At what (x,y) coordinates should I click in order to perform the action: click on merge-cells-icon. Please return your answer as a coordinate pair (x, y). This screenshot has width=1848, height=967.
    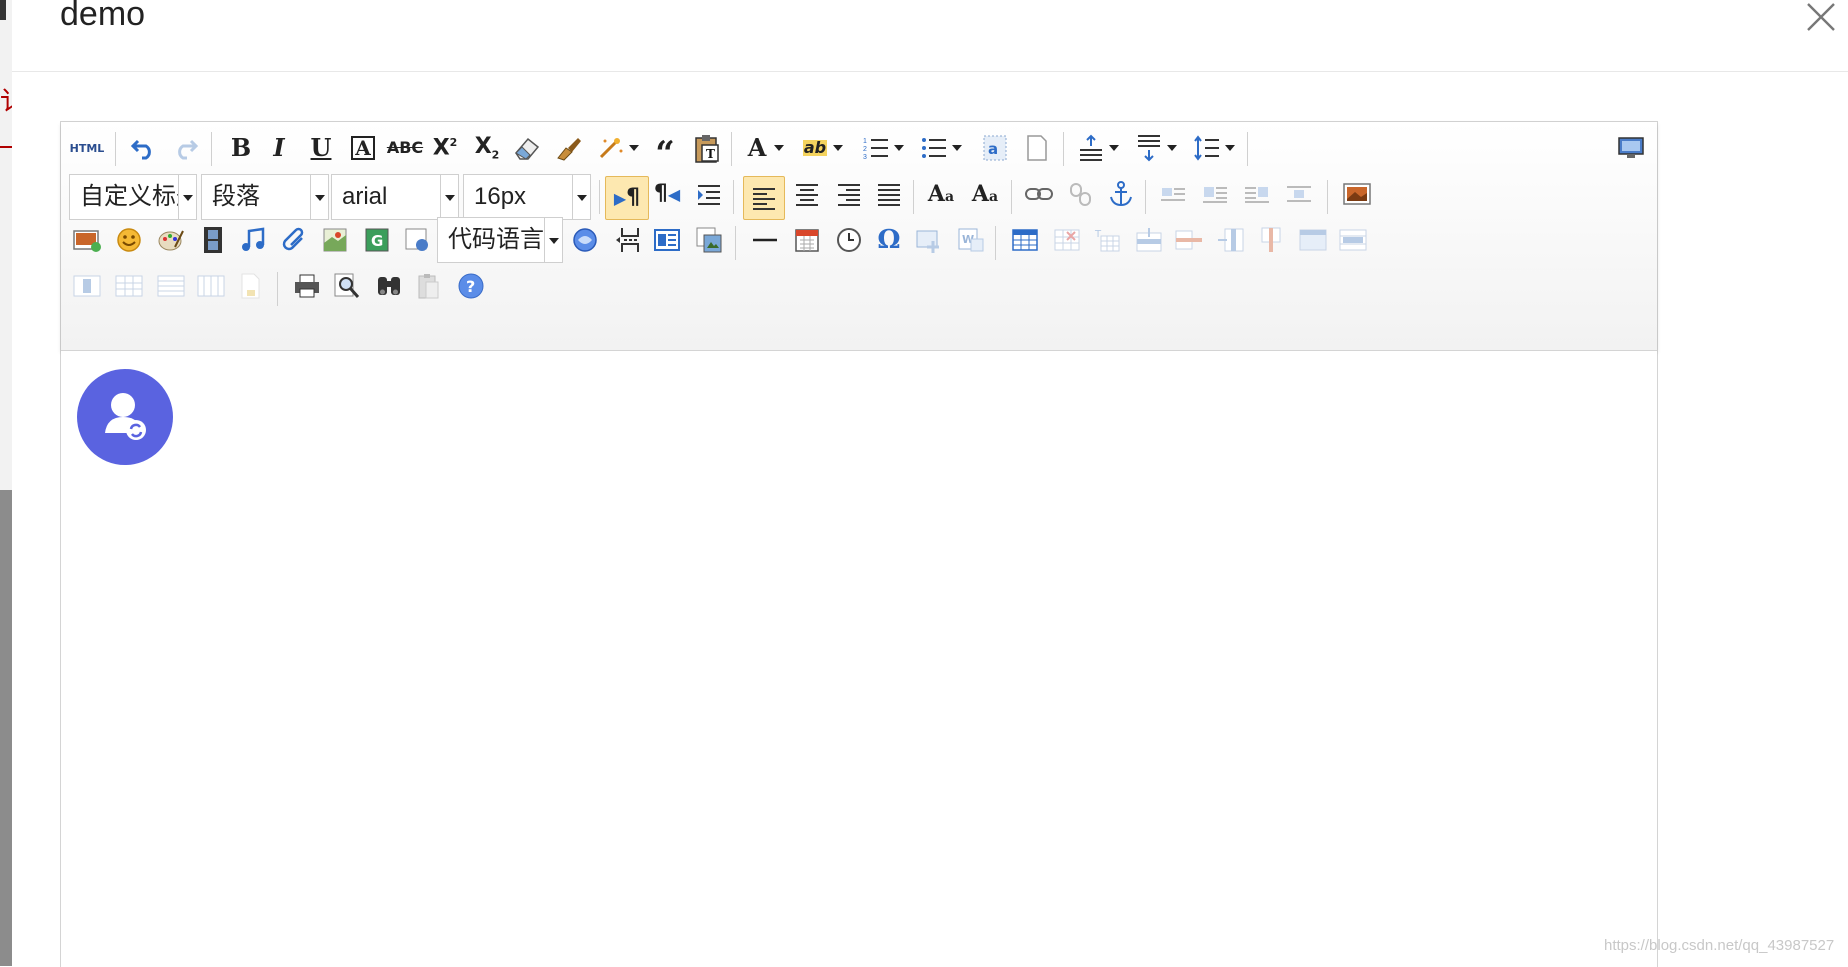
    Looking at the image, I should click on (1313, 240).